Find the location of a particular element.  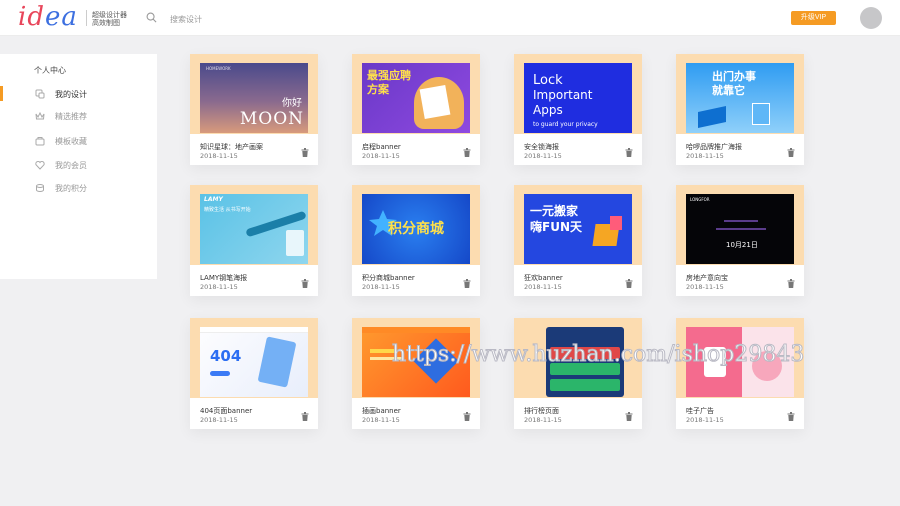

card-title: 404页面banner is located at coordinates (226, 411).